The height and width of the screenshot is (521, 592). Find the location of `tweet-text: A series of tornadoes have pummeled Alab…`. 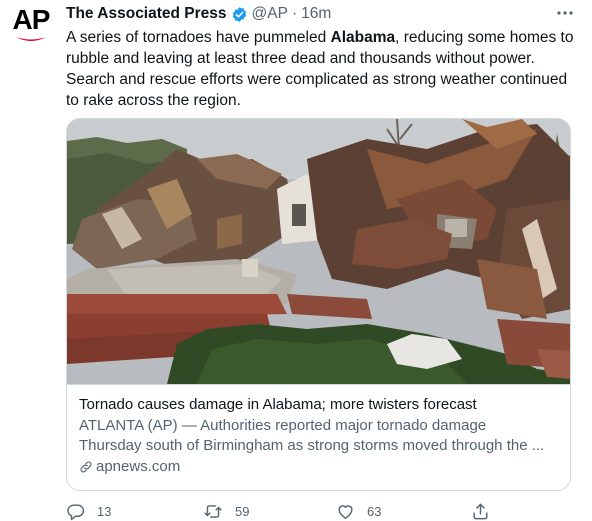

tweet-text: A series of tornadoes have pummeled Alab… is located at coordinates (321, 69).